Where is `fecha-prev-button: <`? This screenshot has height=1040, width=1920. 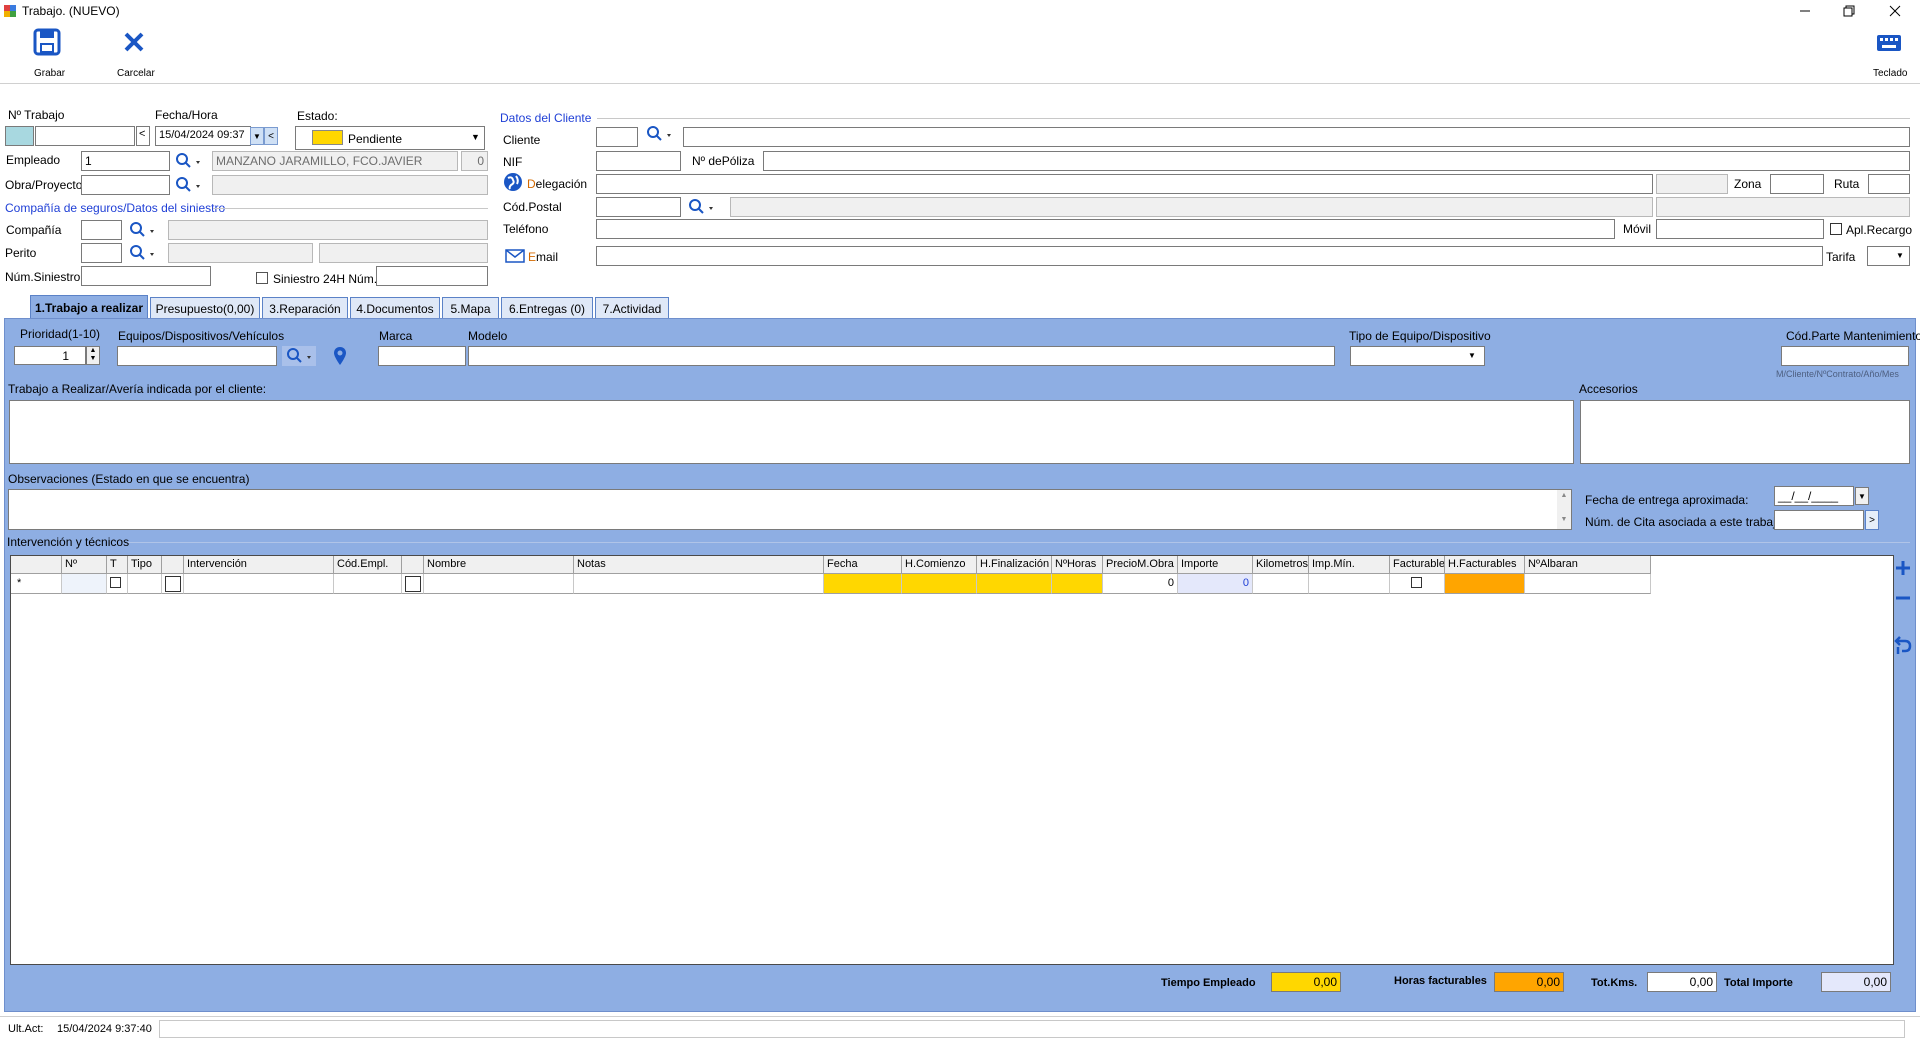 fecha-prev-button: < is located at coordinates (271, 136).